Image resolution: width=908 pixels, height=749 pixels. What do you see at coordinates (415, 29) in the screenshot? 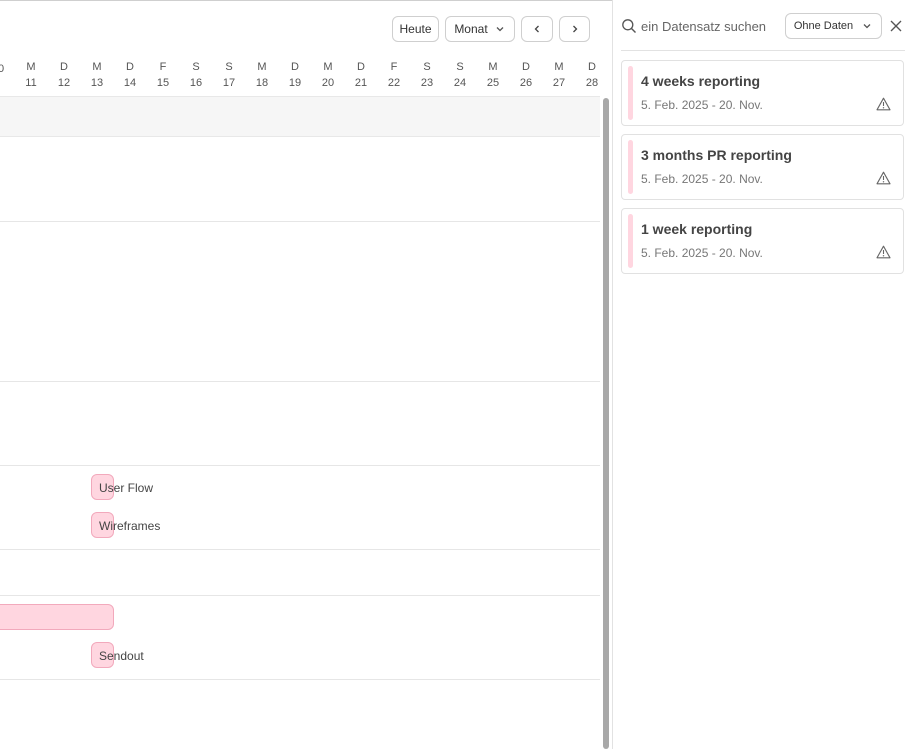
I see `today-button: Heute` at bounding box center [415, 29].